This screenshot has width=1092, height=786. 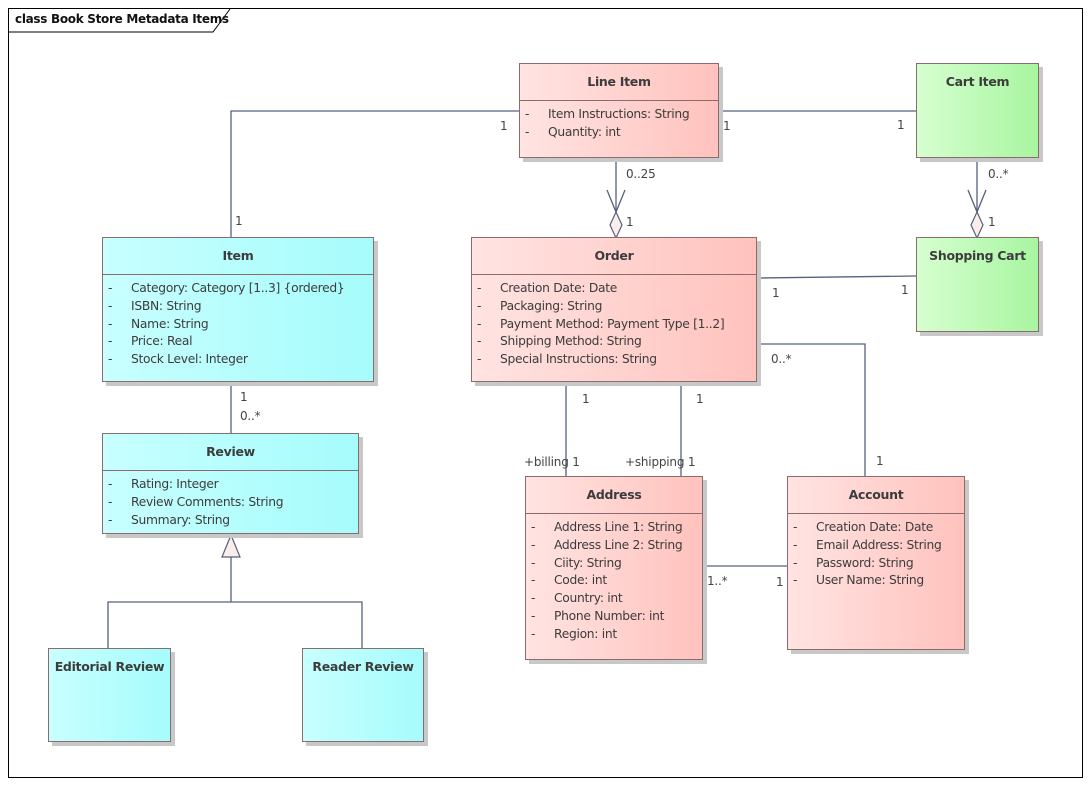 I want to click on attribute: - Category: Category [1..3] {ordered}, so click(x=238, y=289).